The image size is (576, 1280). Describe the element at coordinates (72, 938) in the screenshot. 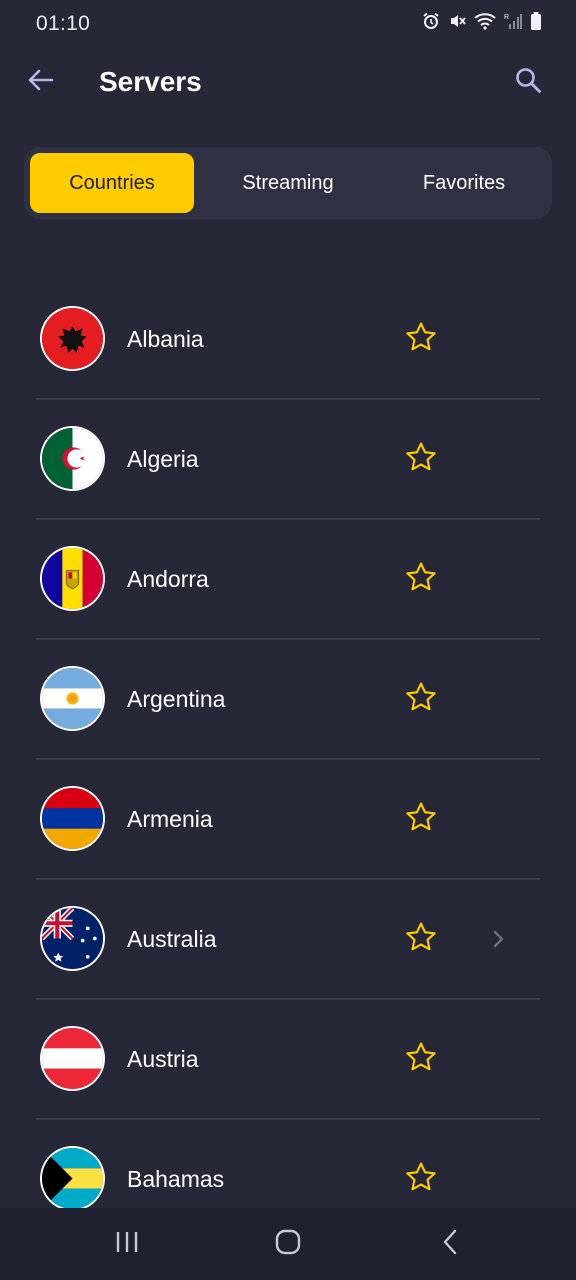

I see `australia-flag-icon` at that location.